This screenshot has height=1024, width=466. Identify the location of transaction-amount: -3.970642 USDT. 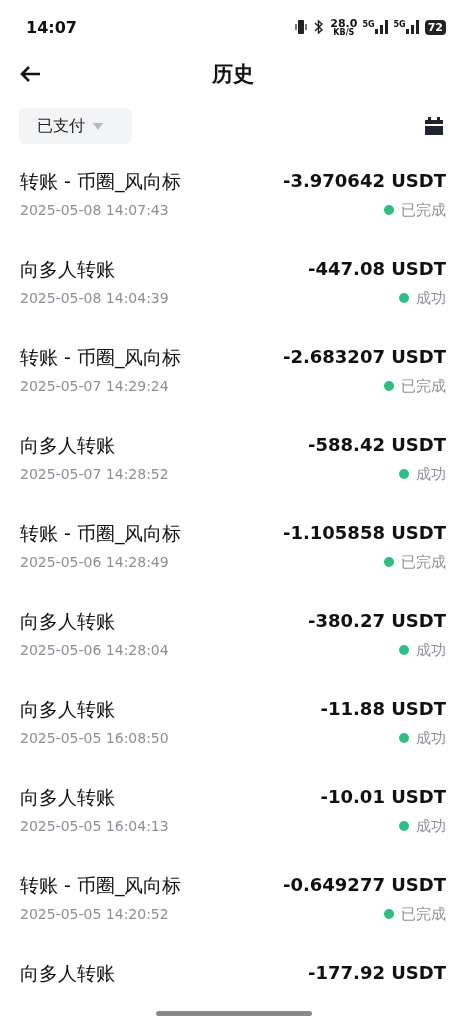
(364, 181).